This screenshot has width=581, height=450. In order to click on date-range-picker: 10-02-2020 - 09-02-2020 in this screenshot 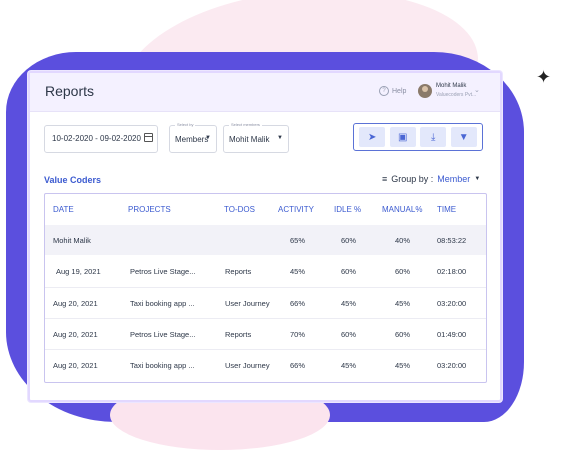, I will do `click(101, 139)`.